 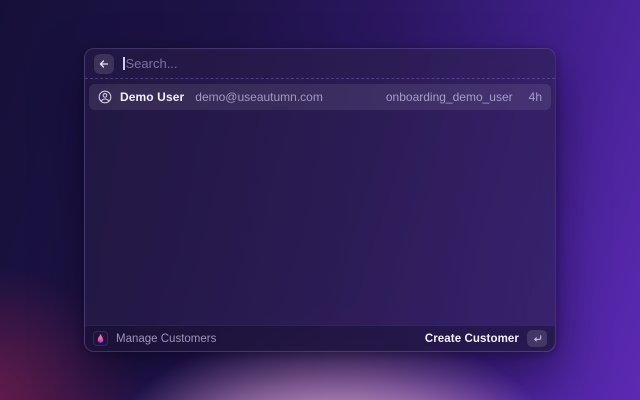 I want to click on customer-time: 4h, so click(x=535, y=97).